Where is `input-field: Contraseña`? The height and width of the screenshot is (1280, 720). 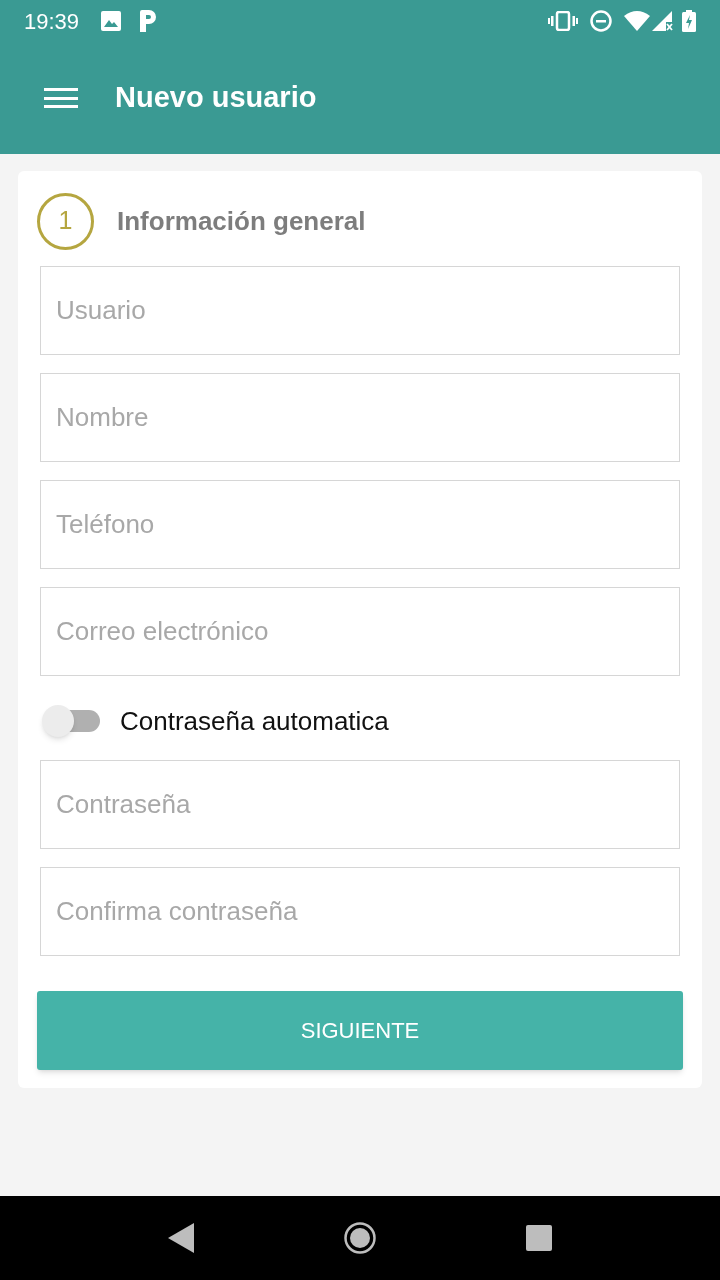 input-field: Contraseña is located at coordinates (360, 804).